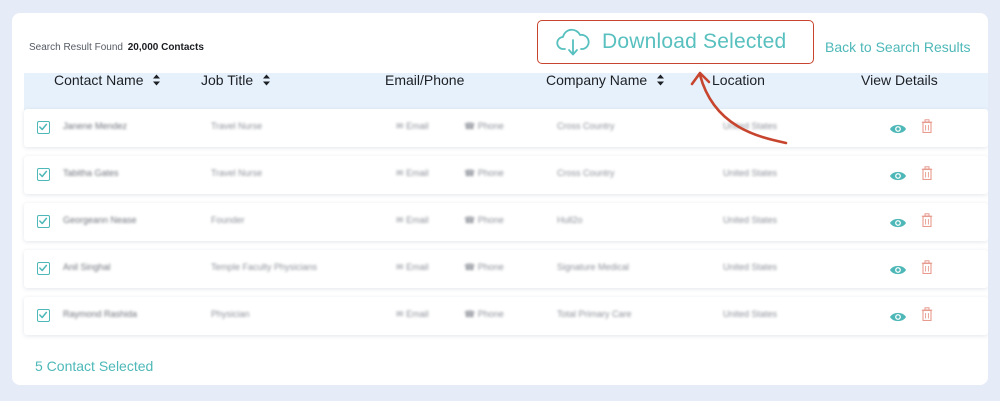  I want to click on company-name: Hull2o, so click(570, 220).